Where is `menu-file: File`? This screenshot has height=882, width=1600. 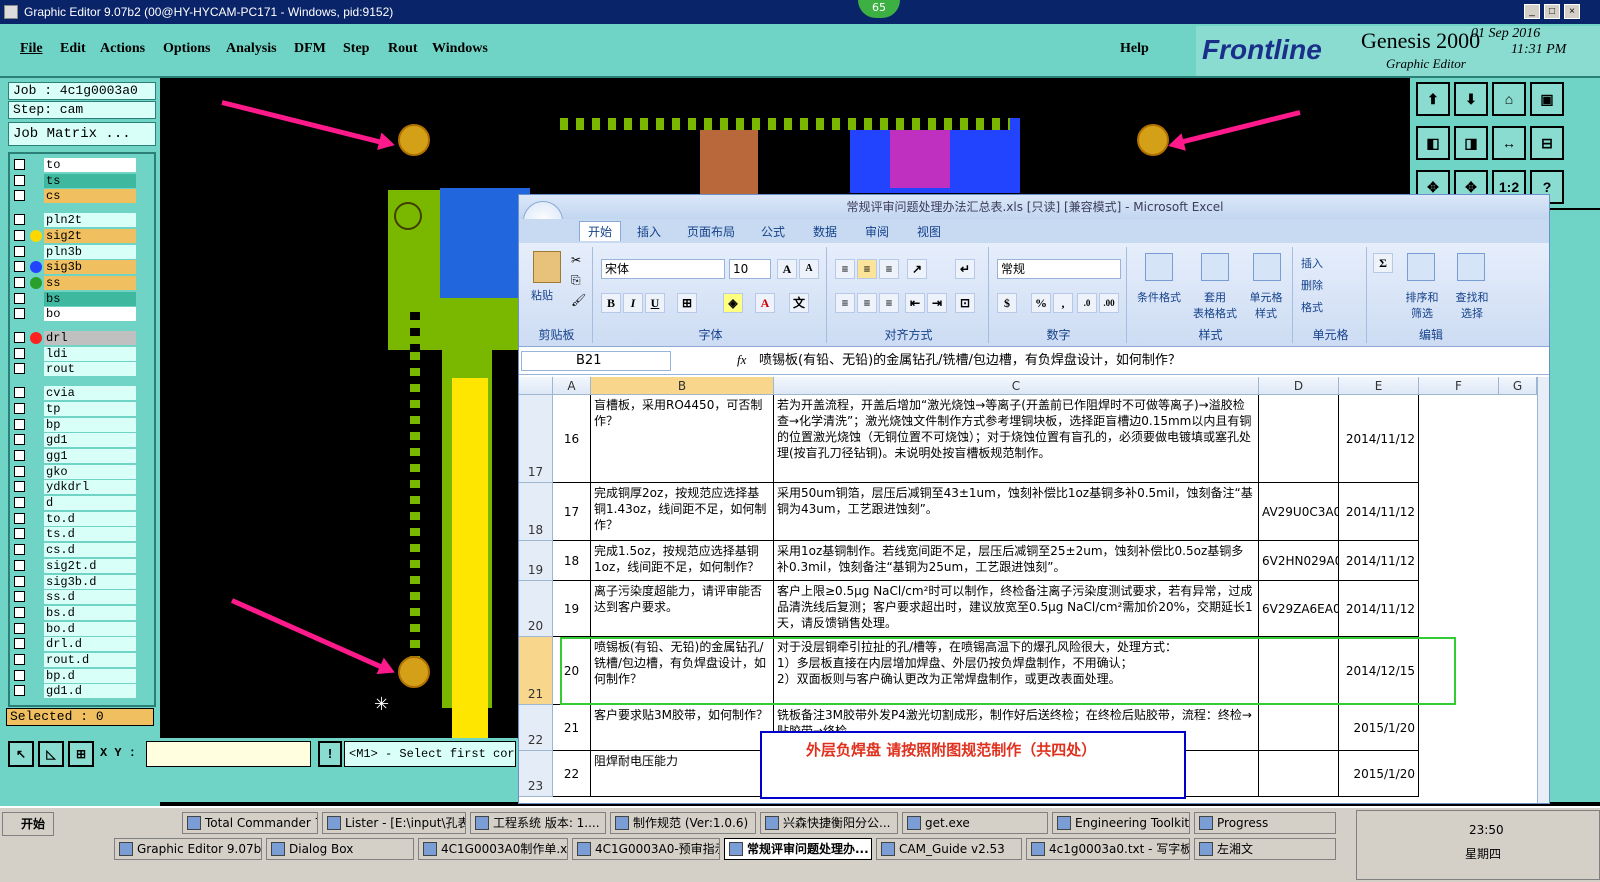
menu-file: File is located at coordinates (31, 49).